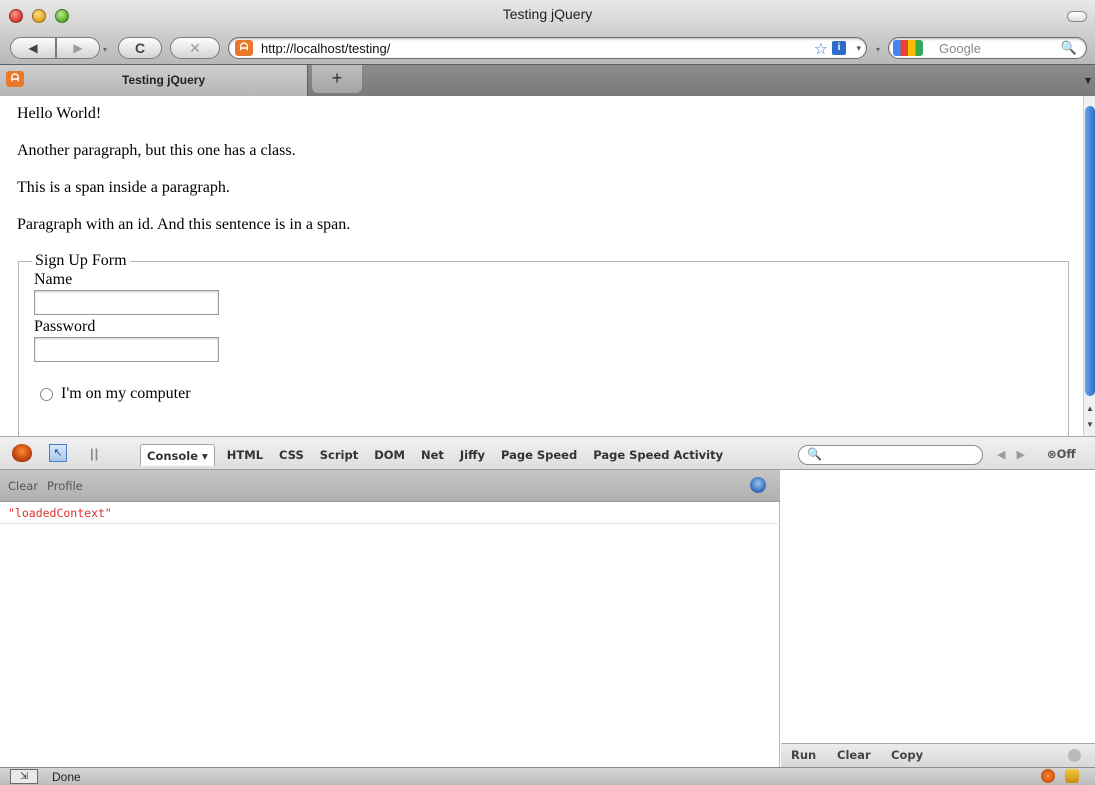 The height and width of the screenshot is (785, 1095). What do you see at coordinates (126, 302) in the screenshot?
I see `name-input` at bounding box center [126, 302].